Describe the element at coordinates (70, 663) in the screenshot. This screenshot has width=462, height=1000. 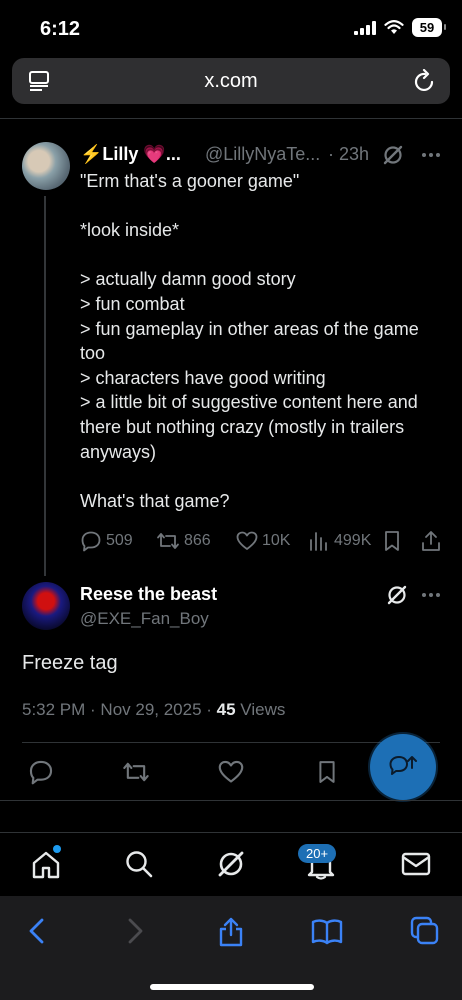
I see `reply-text: Freeze tag` at that location.